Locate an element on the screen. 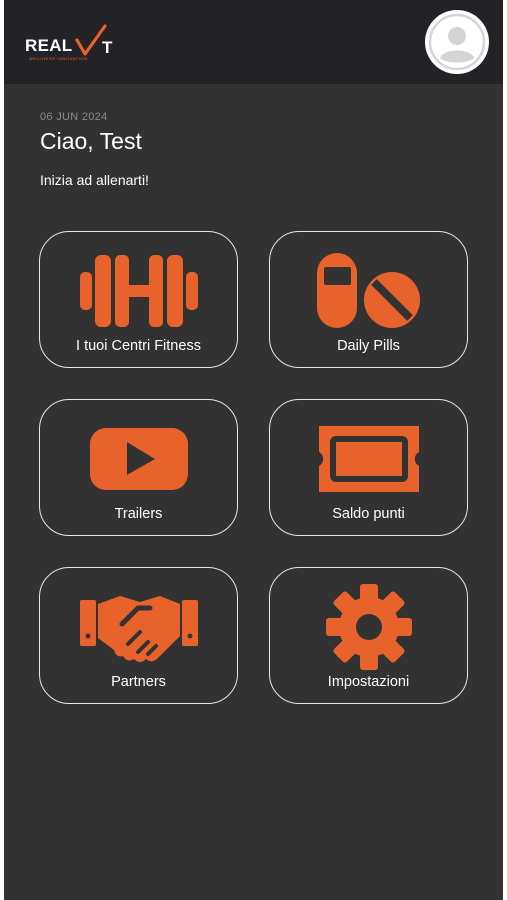 This screenshot has height=900, width=507. brand-logo: REAL T WELLNESS INNOVATION is located at coordinates (70, 43).